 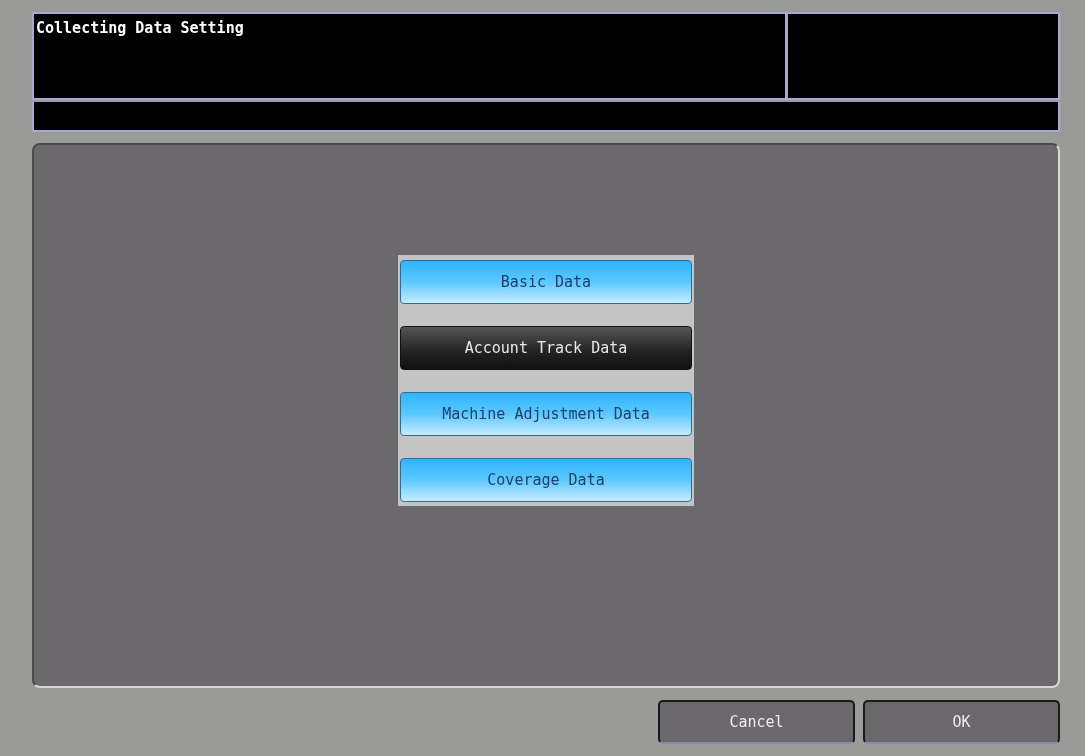 What do you see at coordinates (546, 348) in the screenshot?
I see `option-button: Account Track Data` at bounding box center [546, 348].